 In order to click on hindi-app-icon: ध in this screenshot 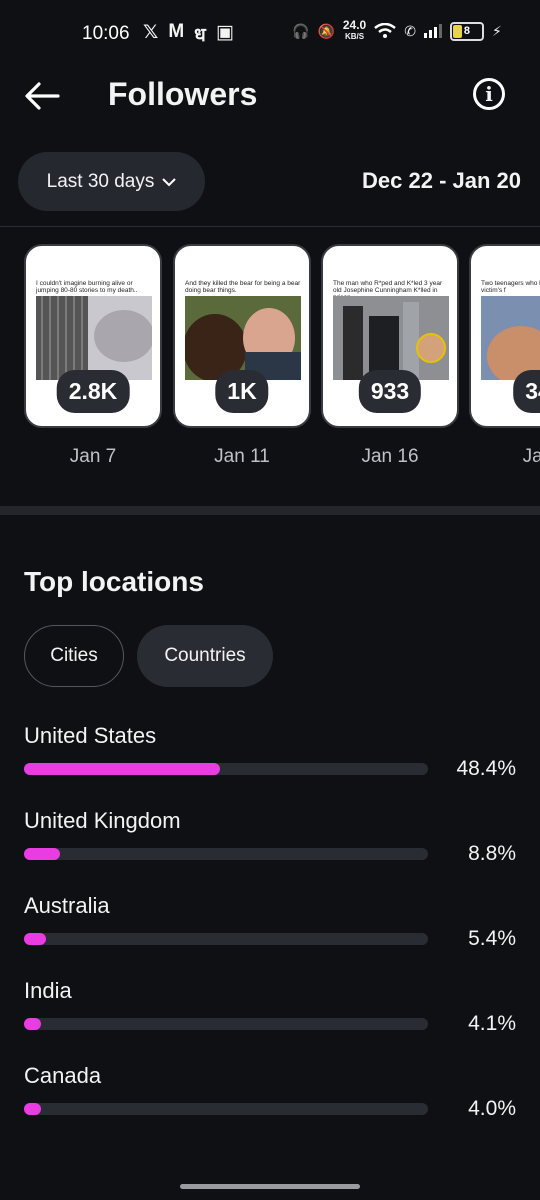, I will do `click(200, 35)`.